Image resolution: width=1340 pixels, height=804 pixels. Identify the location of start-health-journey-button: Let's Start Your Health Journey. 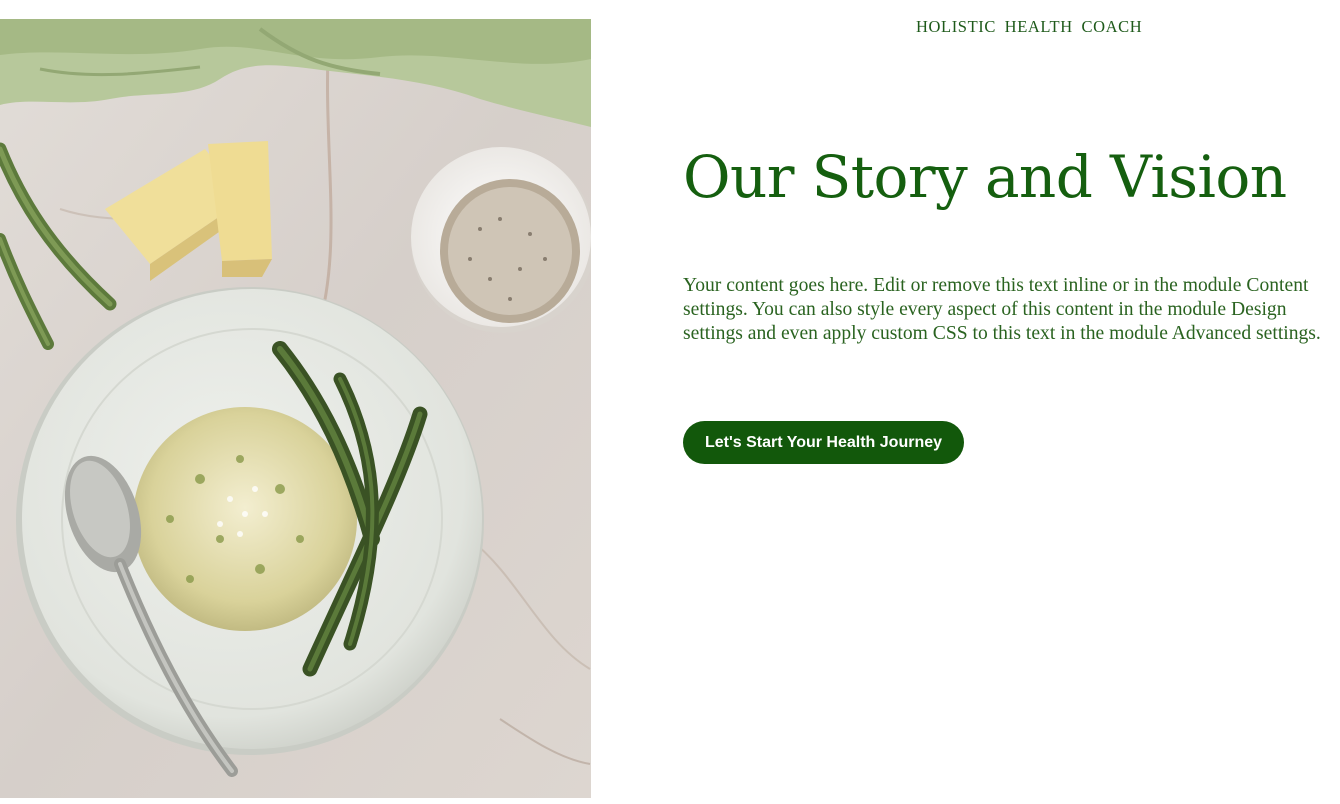
(823, 442).